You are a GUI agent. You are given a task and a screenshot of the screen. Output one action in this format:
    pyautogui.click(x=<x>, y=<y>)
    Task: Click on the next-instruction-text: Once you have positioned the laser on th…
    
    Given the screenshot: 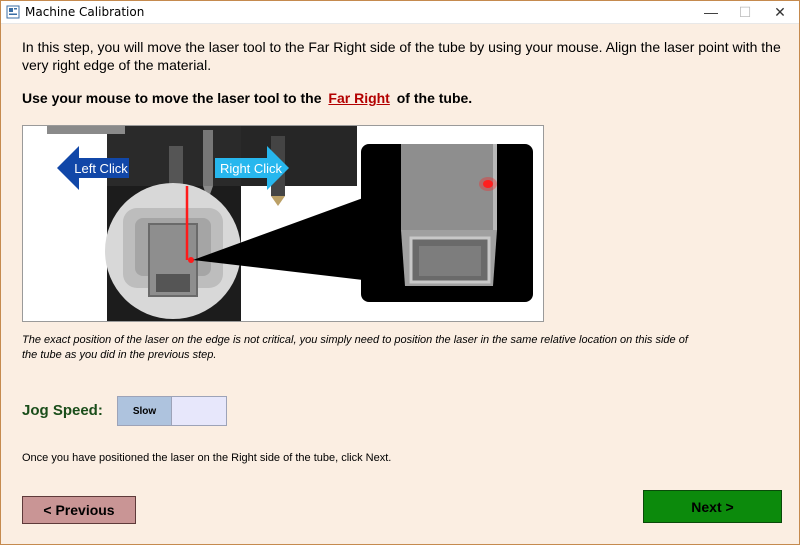 What is the action you would take?
    pyautogui.click(x=207, y=458)
    